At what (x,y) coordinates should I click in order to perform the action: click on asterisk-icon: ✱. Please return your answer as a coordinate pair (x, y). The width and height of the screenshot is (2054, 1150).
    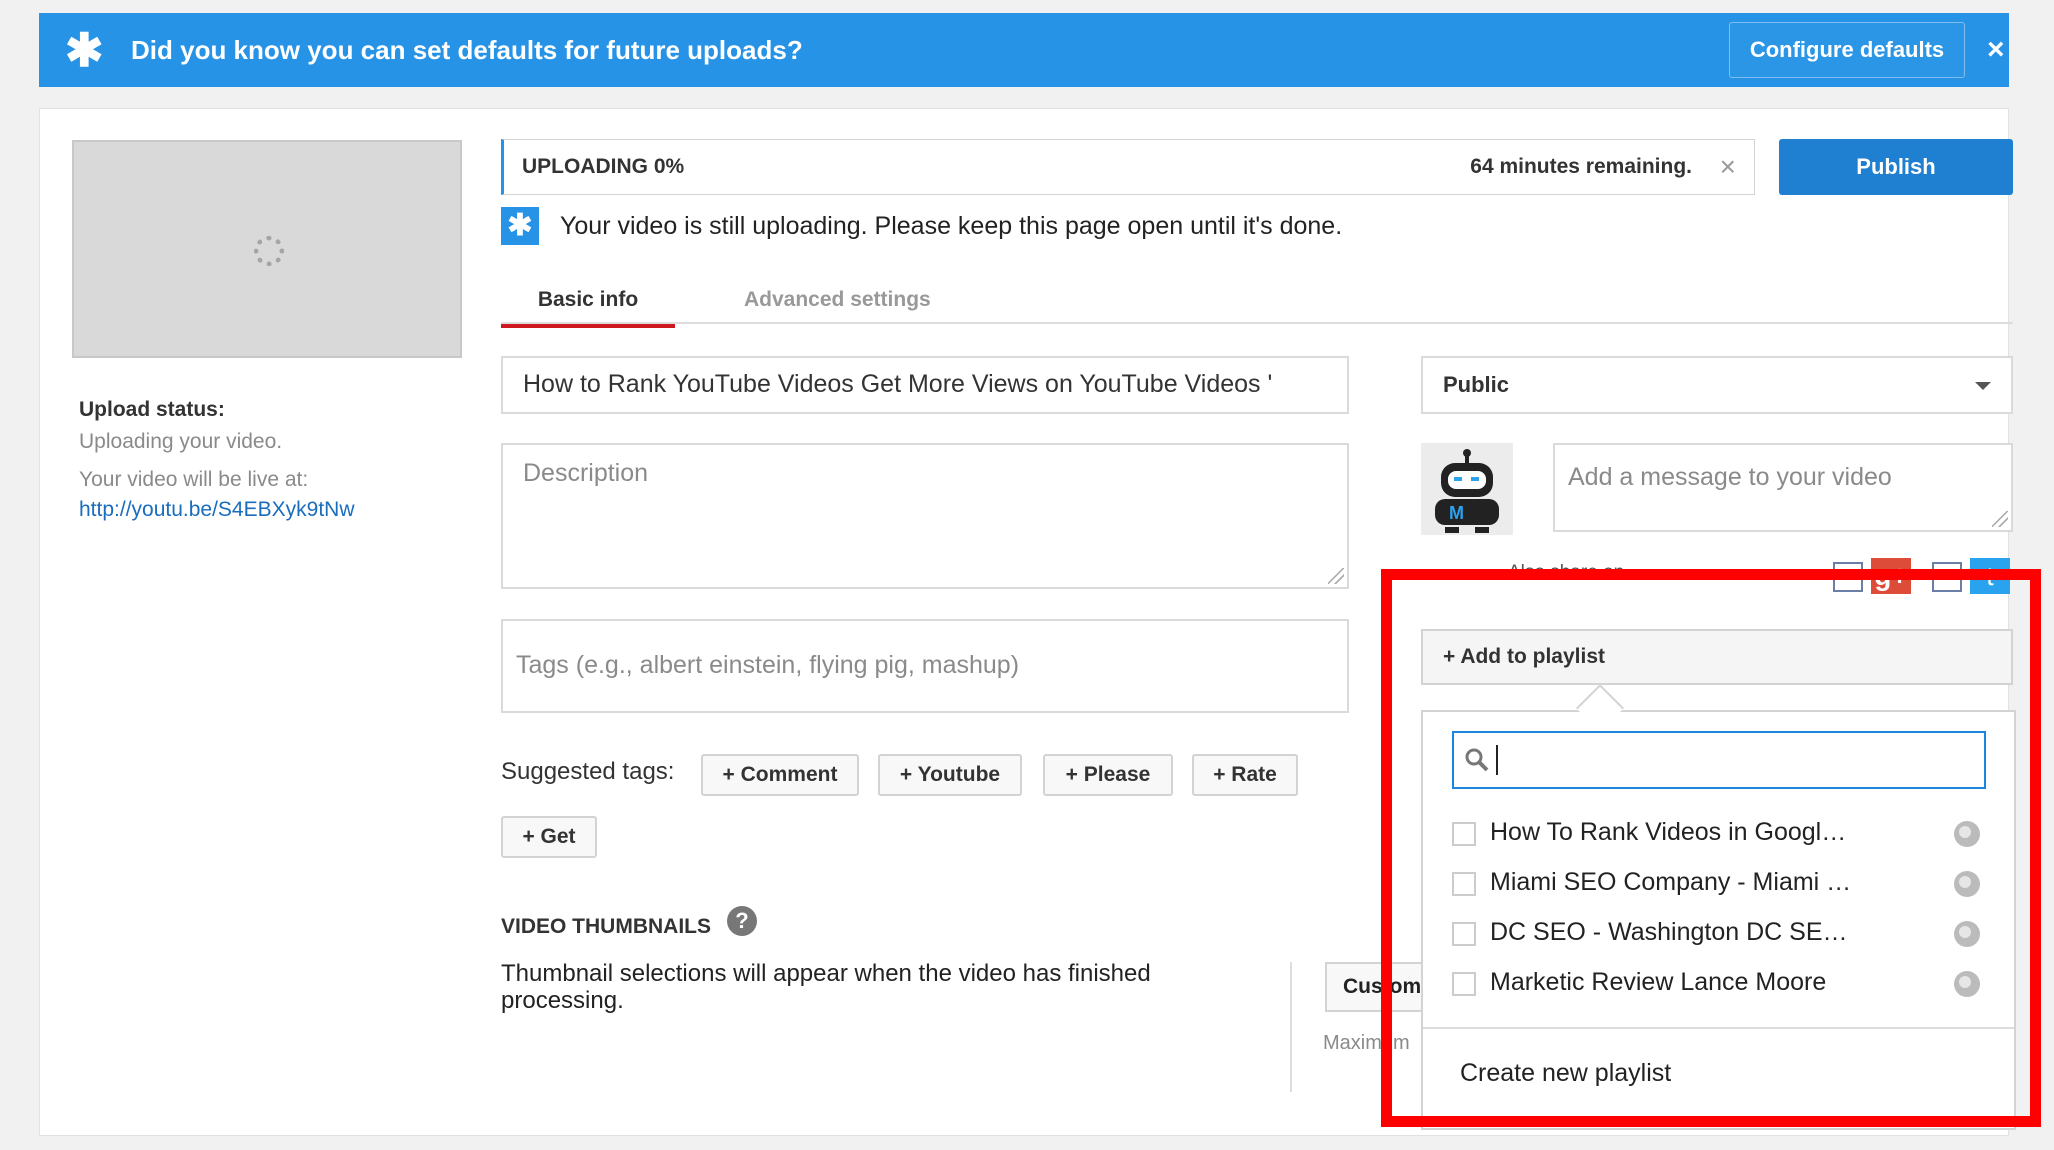
    Looking at the image, I should click on (84, 50).